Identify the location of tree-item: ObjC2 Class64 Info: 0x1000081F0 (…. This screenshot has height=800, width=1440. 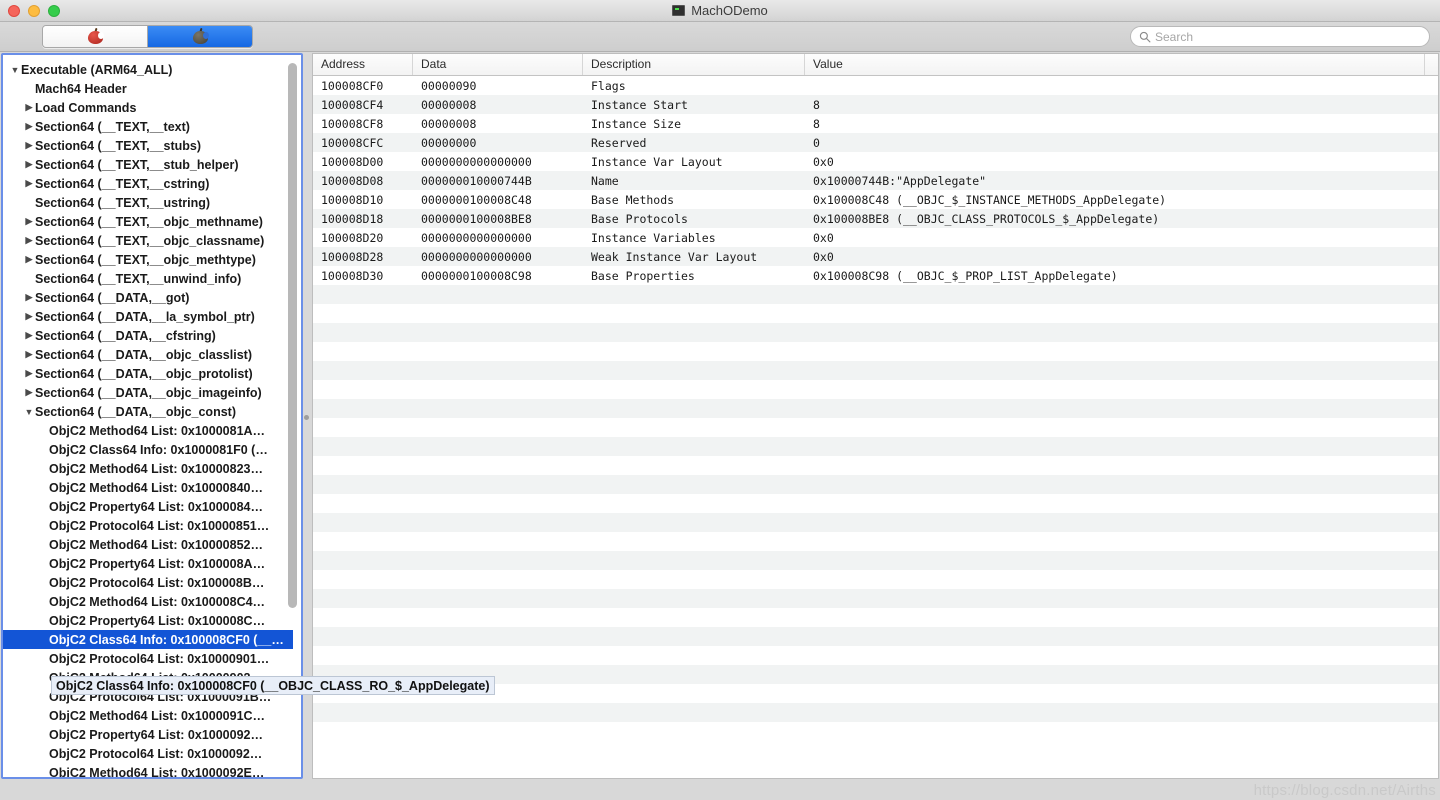
(148, 449).